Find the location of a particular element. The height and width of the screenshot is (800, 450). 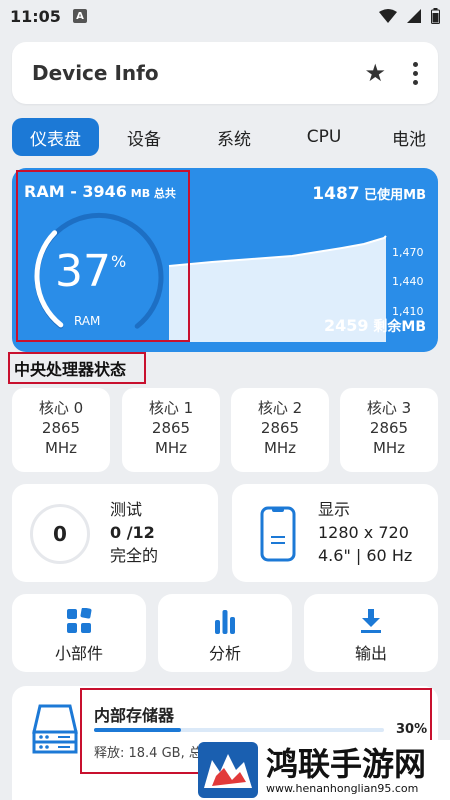

widgets-button: 小部件 is located at coordinates (79, 633).